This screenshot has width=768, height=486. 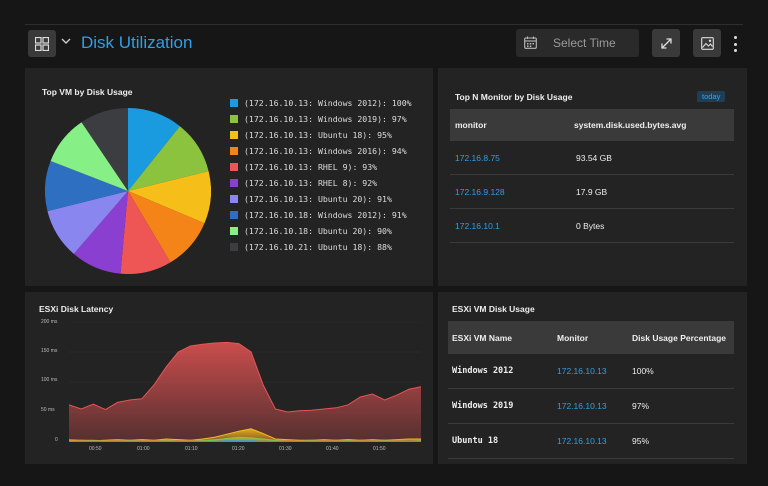 I want to click on legend-label: (172.16.10.13: Ubuntu 20): 91%, so click(x=318, y=199).